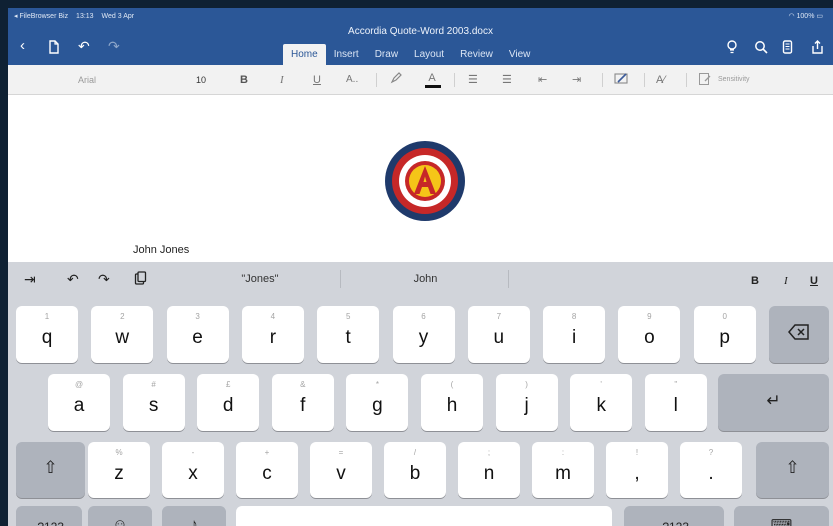 The height and width of the screenshot is (526, 833). What do you see at coordinates (649, 334) in the screenshot?
I see `key: 9o` at bounding box center [649, 334].